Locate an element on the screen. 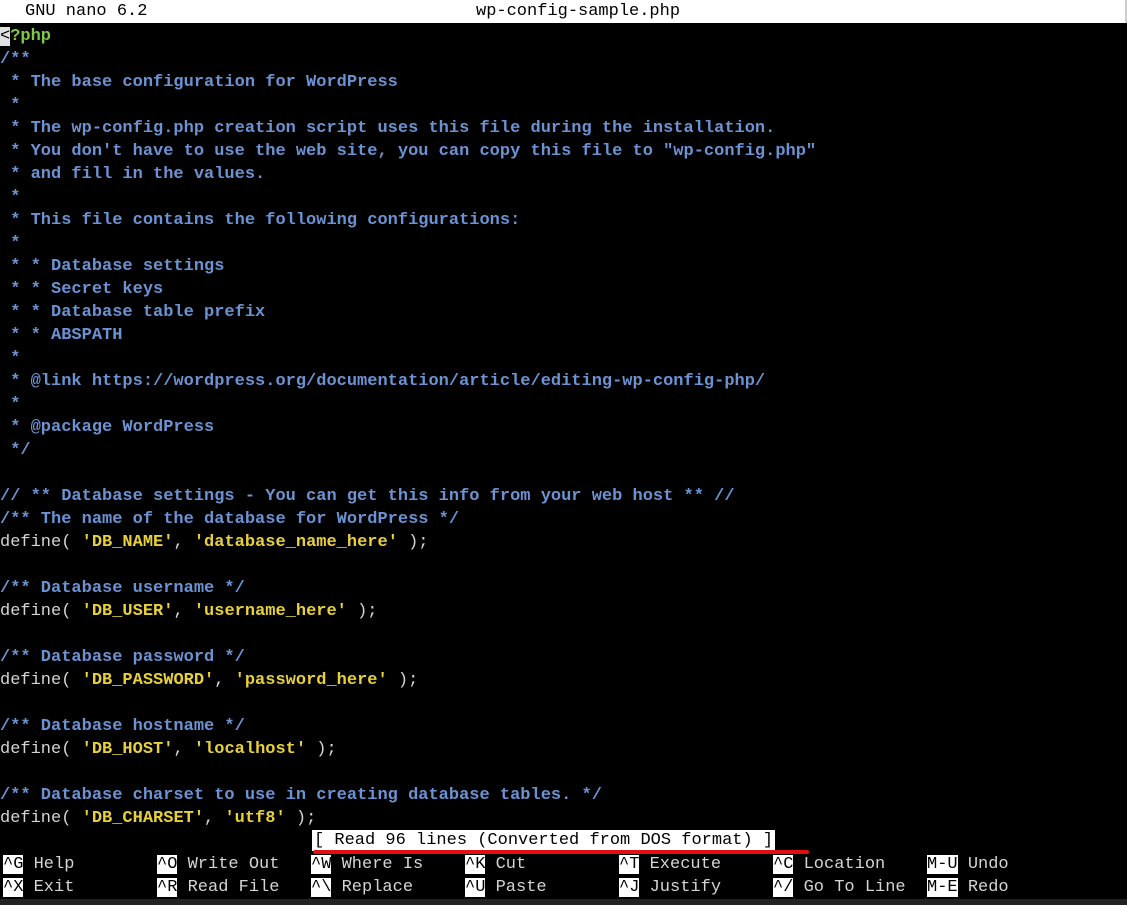 The height and width of the screenshot is (905, 1127). app-version: GNU nano 6.2 is located at coordinates (86, 11).